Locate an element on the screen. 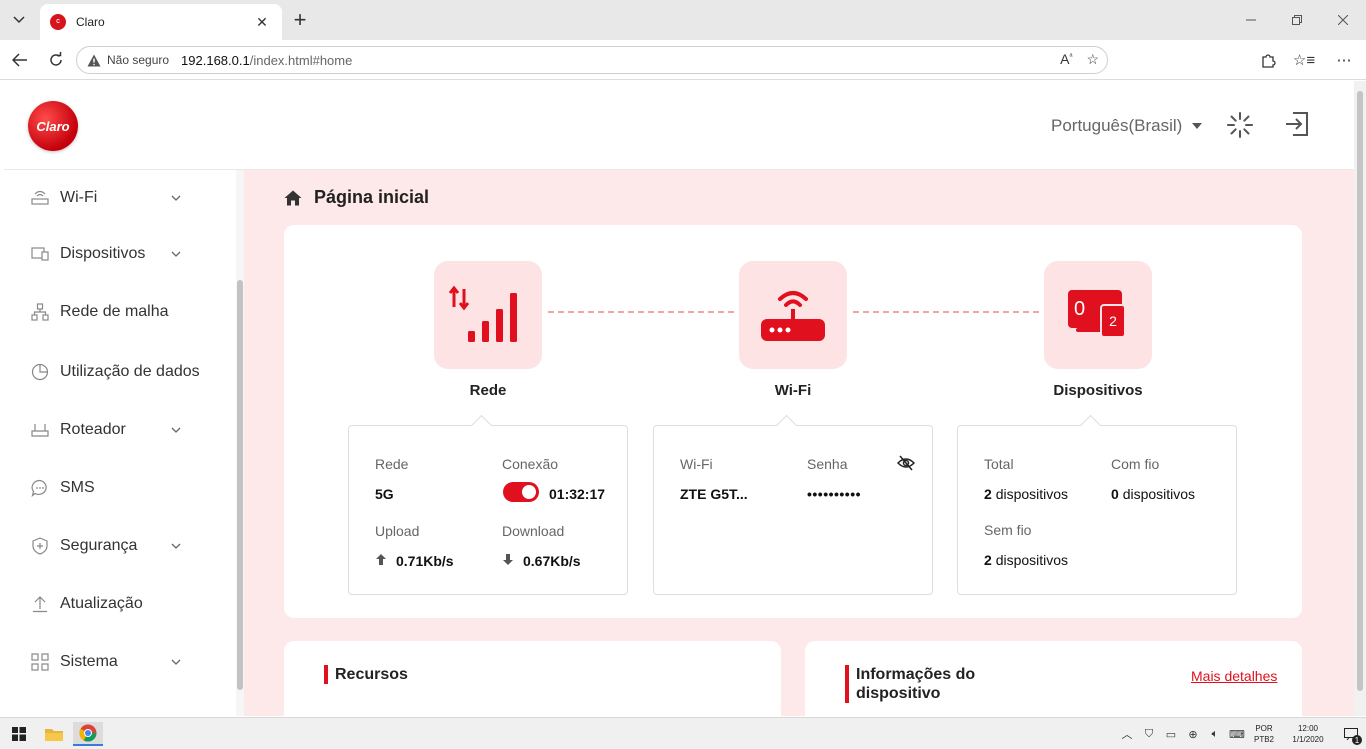 The image size is (1366, 749). windows-start-icon is located at coordinates (19, 734).